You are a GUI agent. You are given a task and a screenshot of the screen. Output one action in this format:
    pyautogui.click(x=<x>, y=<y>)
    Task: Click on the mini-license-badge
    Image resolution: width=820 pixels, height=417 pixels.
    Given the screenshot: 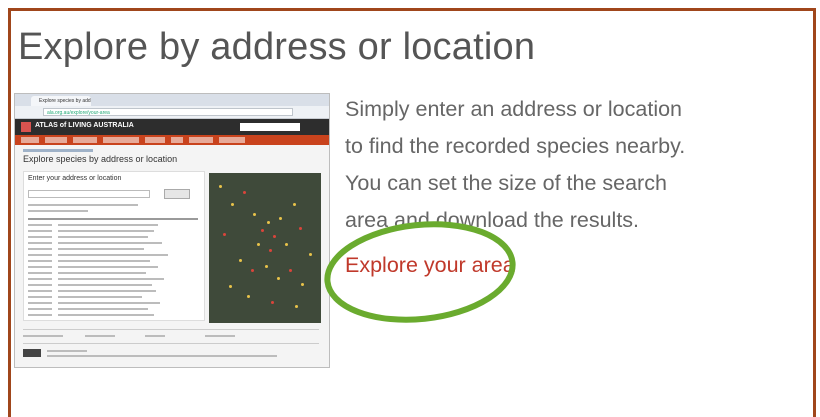 What is the action you would take?
    pyautogui.click(x=32, y=353)
    